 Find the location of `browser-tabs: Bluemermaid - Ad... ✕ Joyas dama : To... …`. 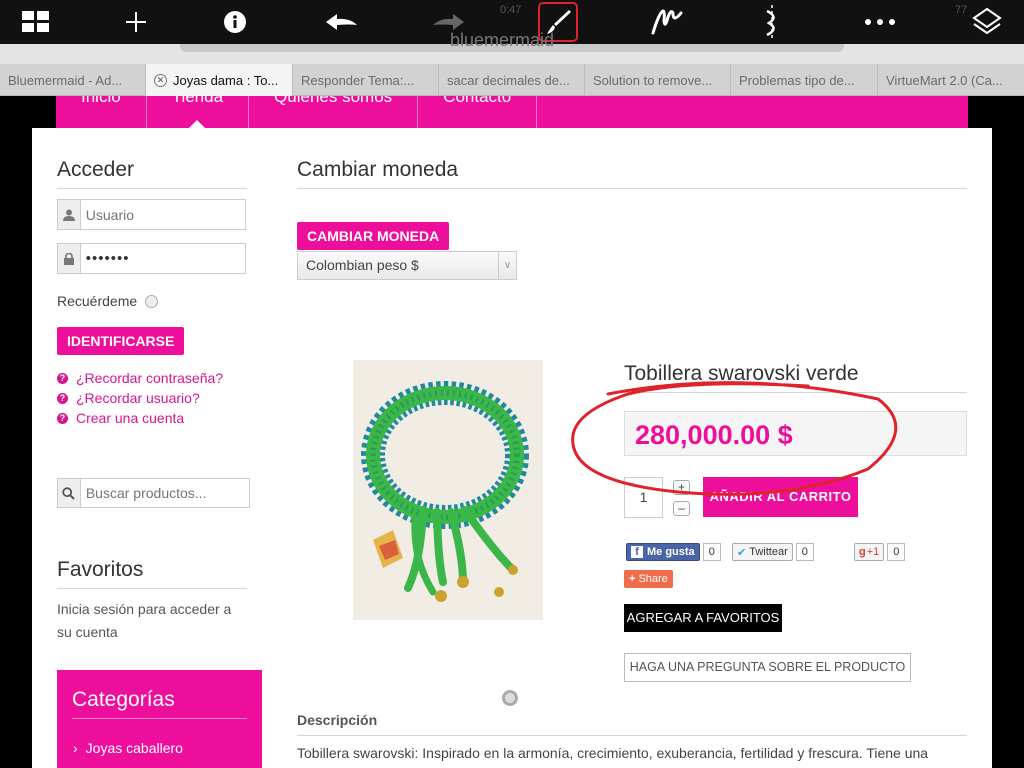

browser-tabs: Bluemermaid - Ad... ✕ Joyas dama : To... … is located at coordinates (512, 80).